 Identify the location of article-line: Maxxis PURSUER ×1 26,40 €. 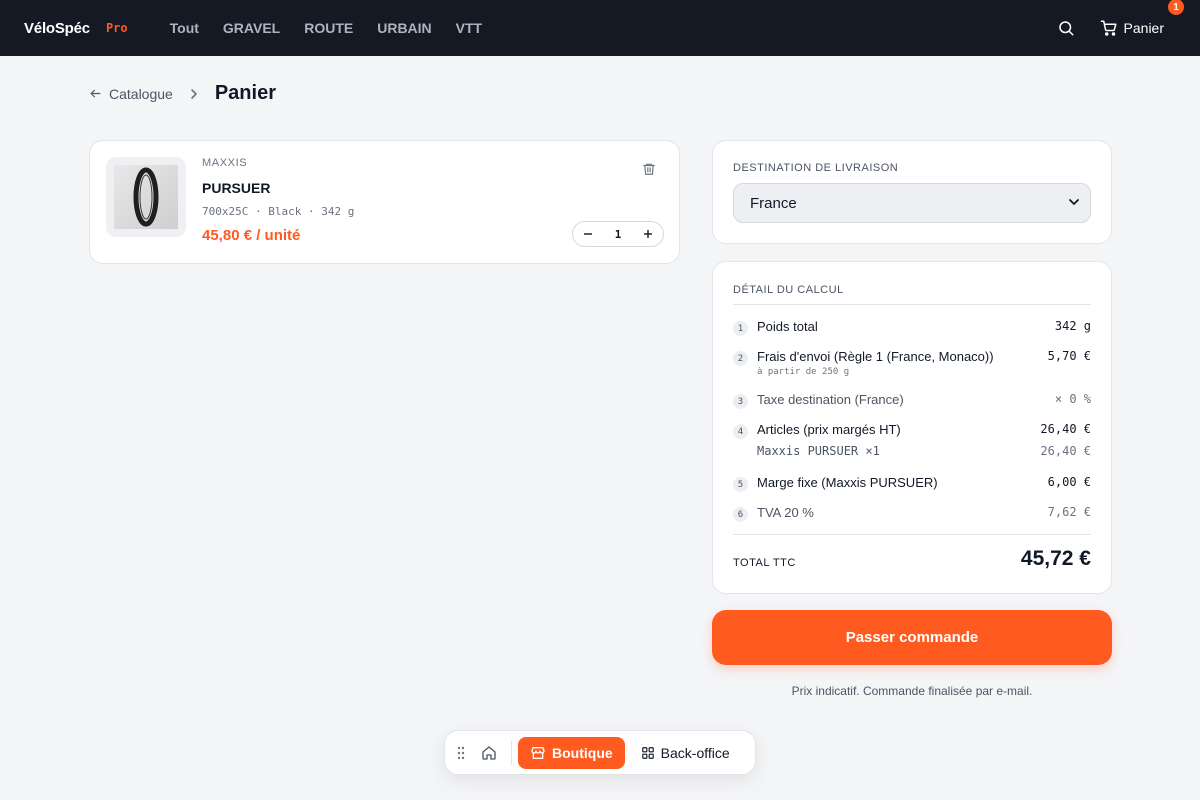
(924, 451).